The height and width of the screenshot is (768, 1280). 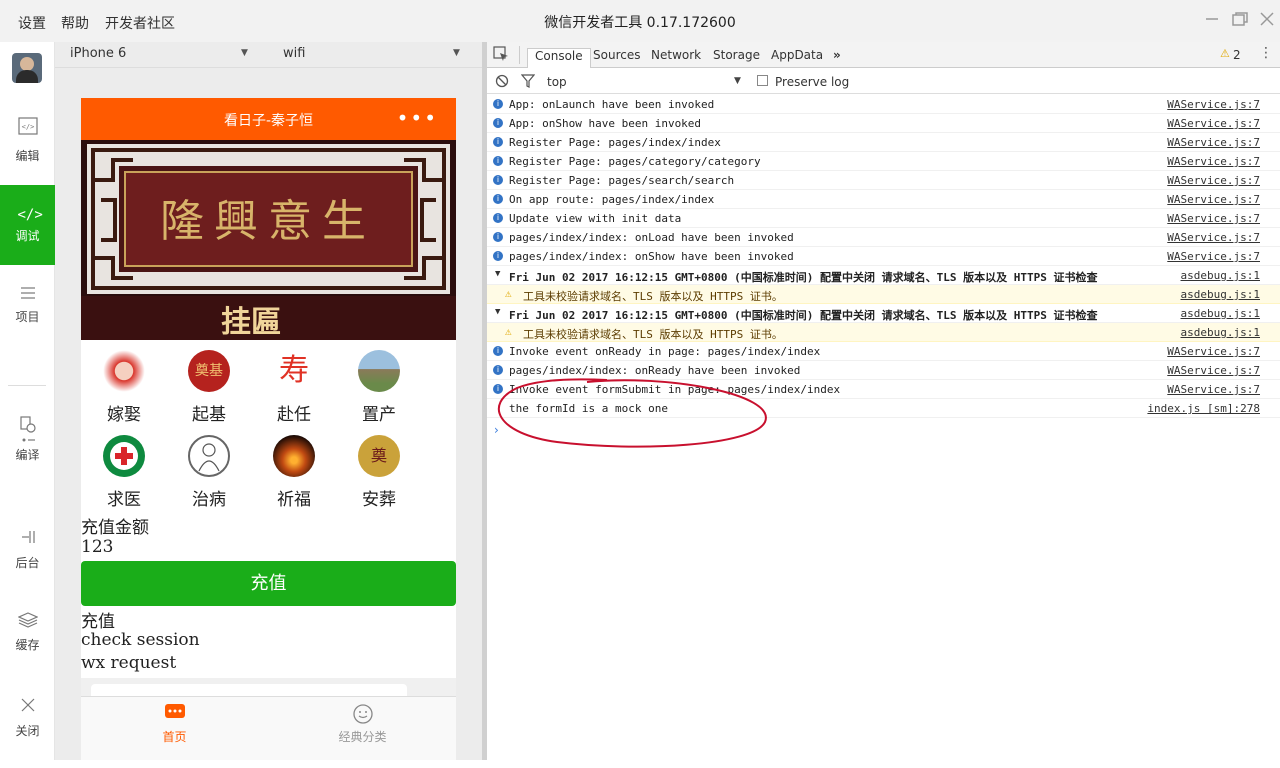 I want to click on preserve-log-label: Preserve log, so click(x=812, y=82).